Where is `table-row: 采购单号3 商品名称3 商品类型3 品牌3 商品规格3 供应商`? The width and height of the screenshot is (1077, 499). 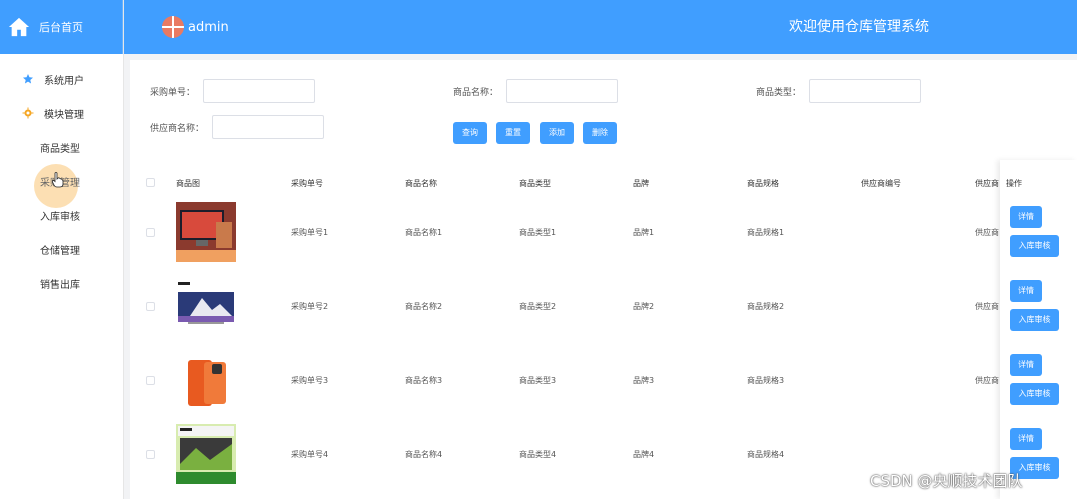
table-row: 采购单号3 商品名称3 商品类型3 品牌3 商品规格3 供应商 is located at coordinates (603, 381).